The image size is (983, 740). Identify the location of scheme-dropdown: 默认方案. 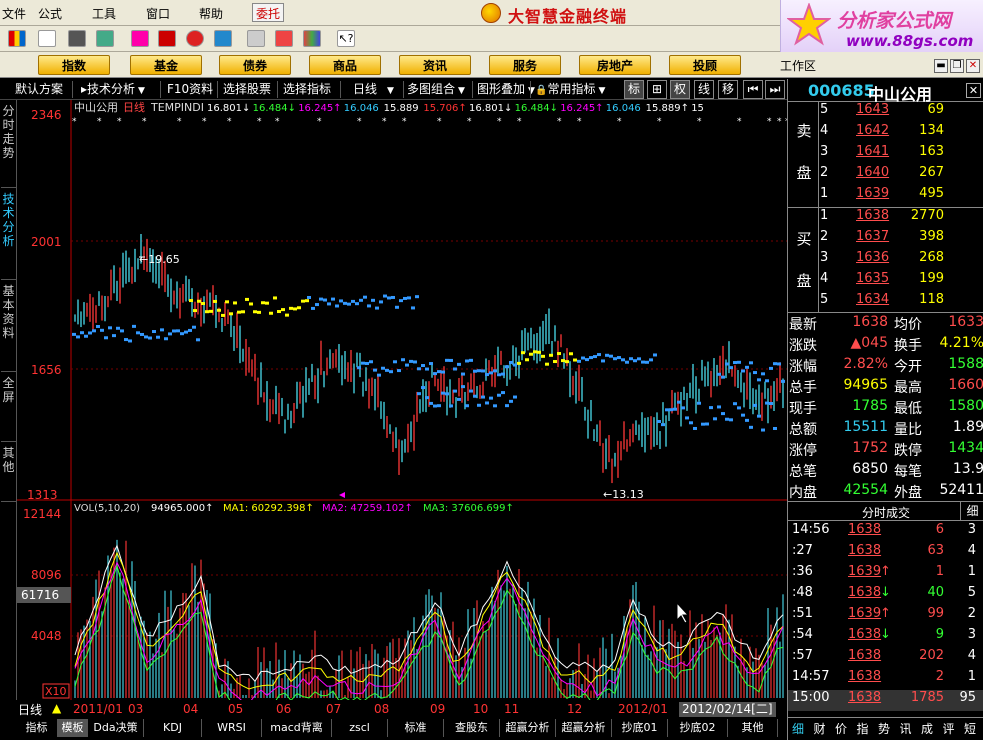
(39, 89).